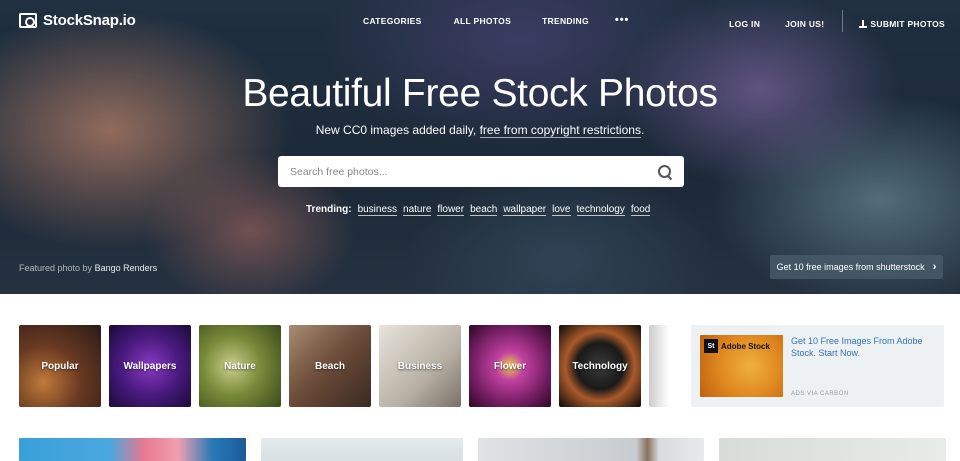  What do you see at coordinates (665, 171) in the screenshot?
I see `search-icon` at bounding box center [665, 171].